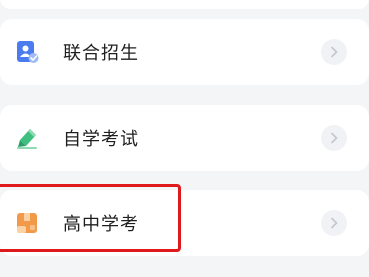 The image size is (369, 277). Describe the element at coordinates (27, 52) in the screenshot. I see `joint-enrollment-icon` at that location.